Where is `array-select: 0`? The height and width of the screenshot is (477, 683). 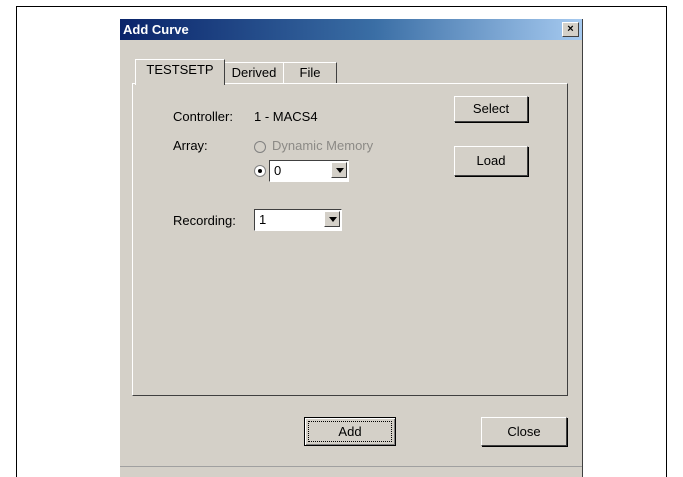 array-select: 0 is located at coordinates (309, 171).